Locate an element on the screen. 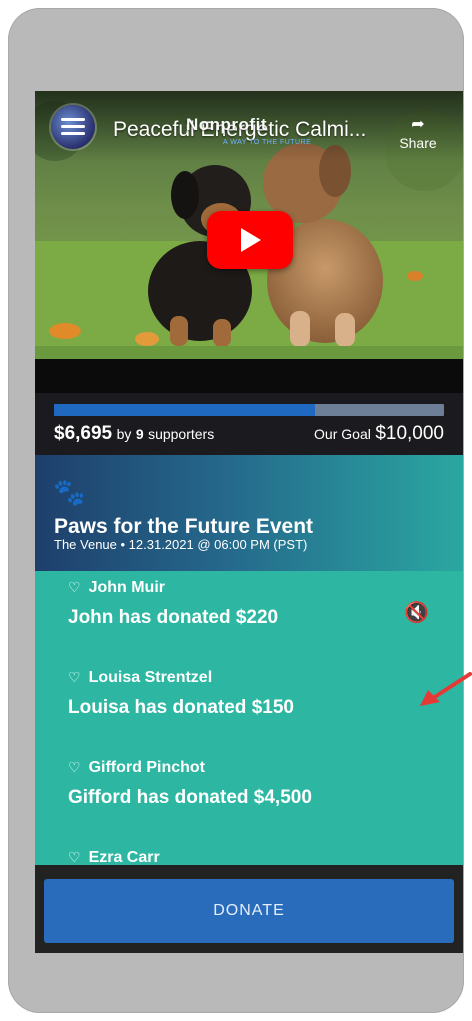  donate-bar: DONATE is located at coordinates (249, 909).